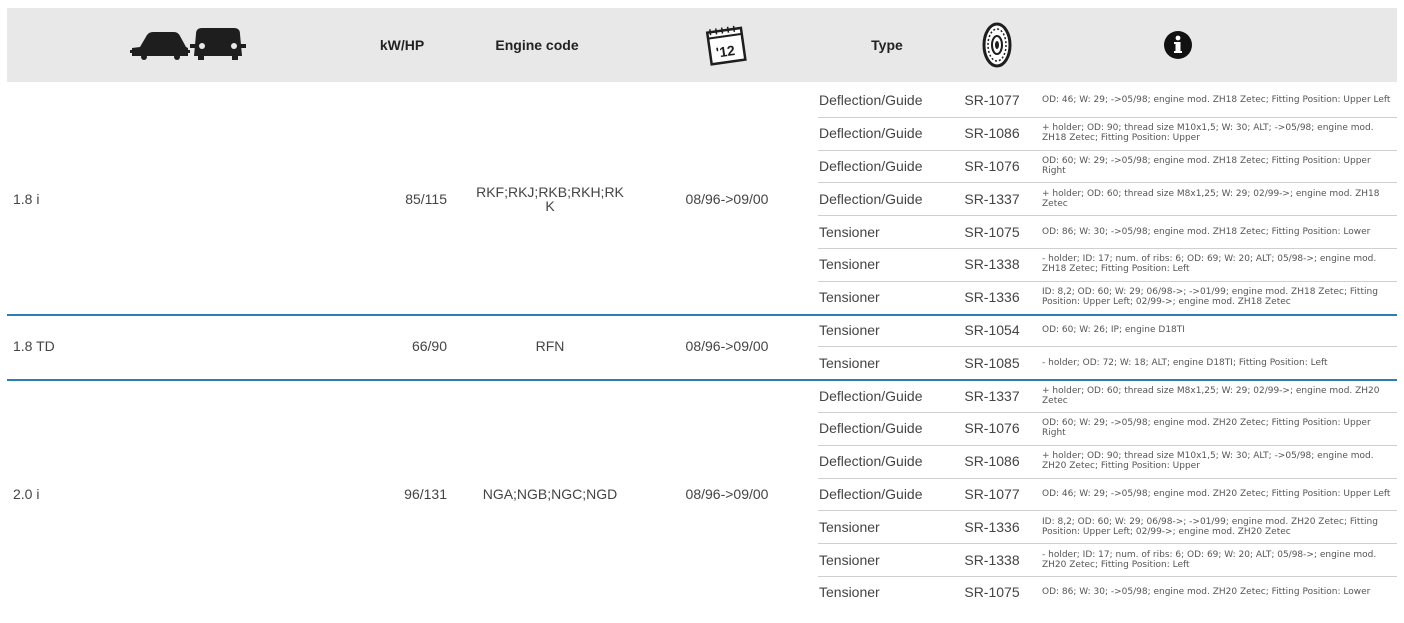 The height and width of the screenshot is (623, 1404). Describe the element at coordinates (997, 45) in the screenshot. I see `tyre-icon` at that location.